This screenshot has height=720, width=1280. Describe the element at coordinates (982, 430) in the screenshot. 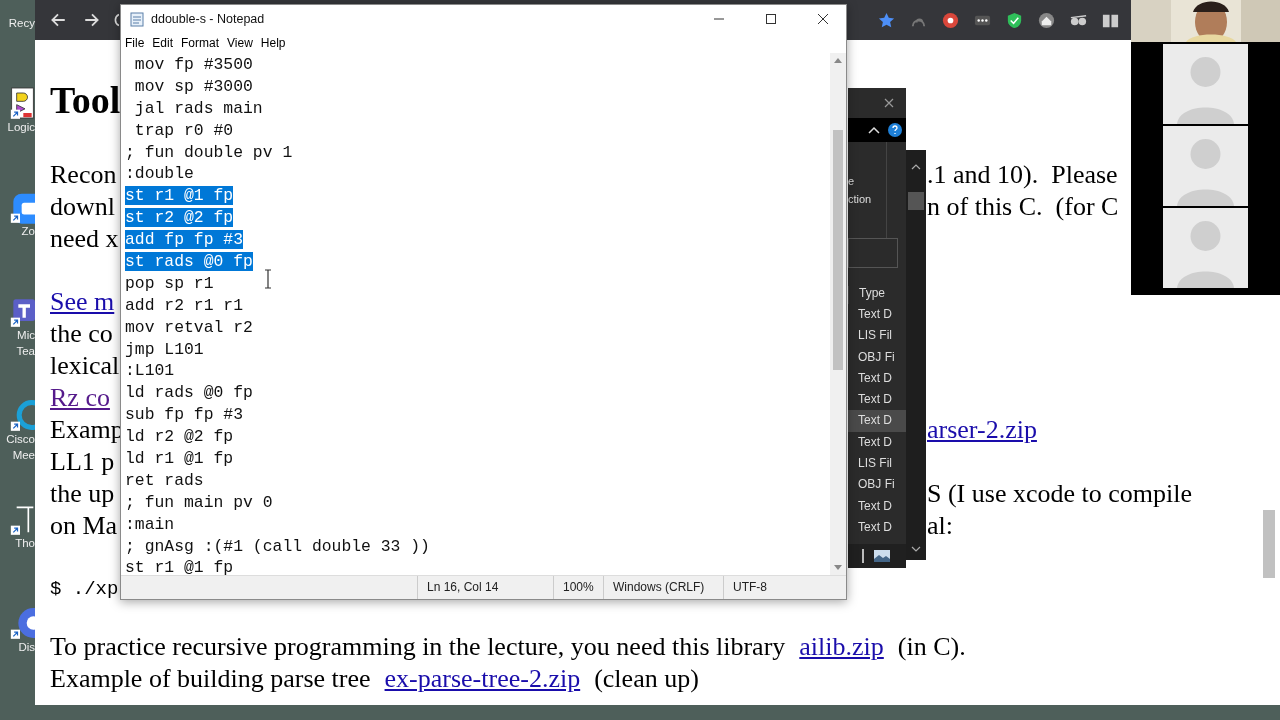

I see `page-link: arser-2.zip` at that location.